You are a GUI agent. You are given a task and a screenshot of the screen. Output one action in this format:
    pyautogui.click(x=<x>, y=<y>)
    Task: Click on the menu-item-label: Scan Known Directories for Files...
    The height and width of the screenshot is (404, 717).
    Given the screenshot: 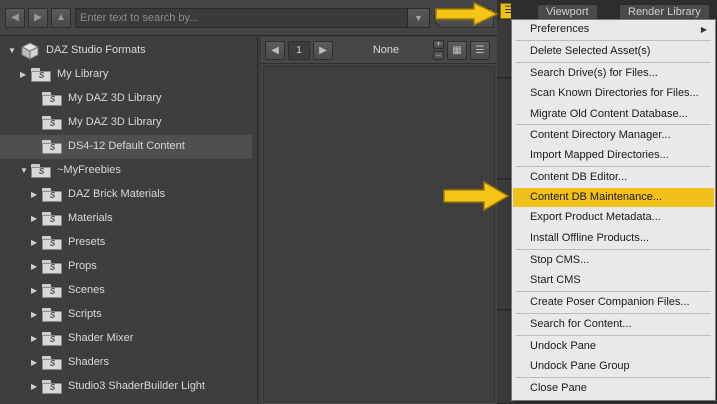 What is the action you would take?
    pyautogui.click(x=614, y=93)
    